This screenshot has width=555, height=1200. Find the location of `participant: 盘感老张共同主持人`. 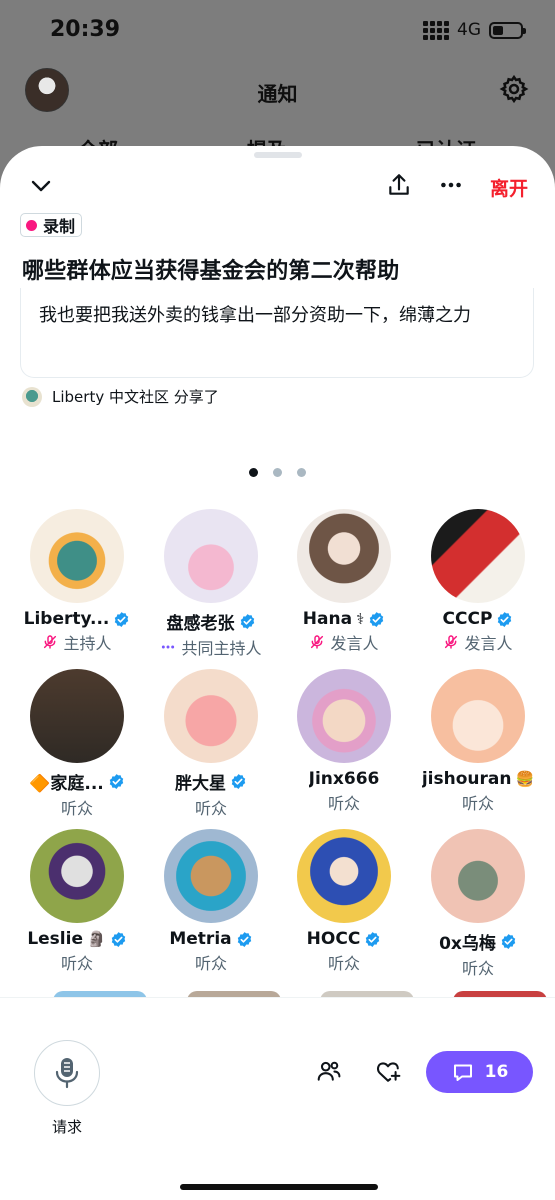

participant: 盘感老张共同主持人 is located at coordinates (211, 584).